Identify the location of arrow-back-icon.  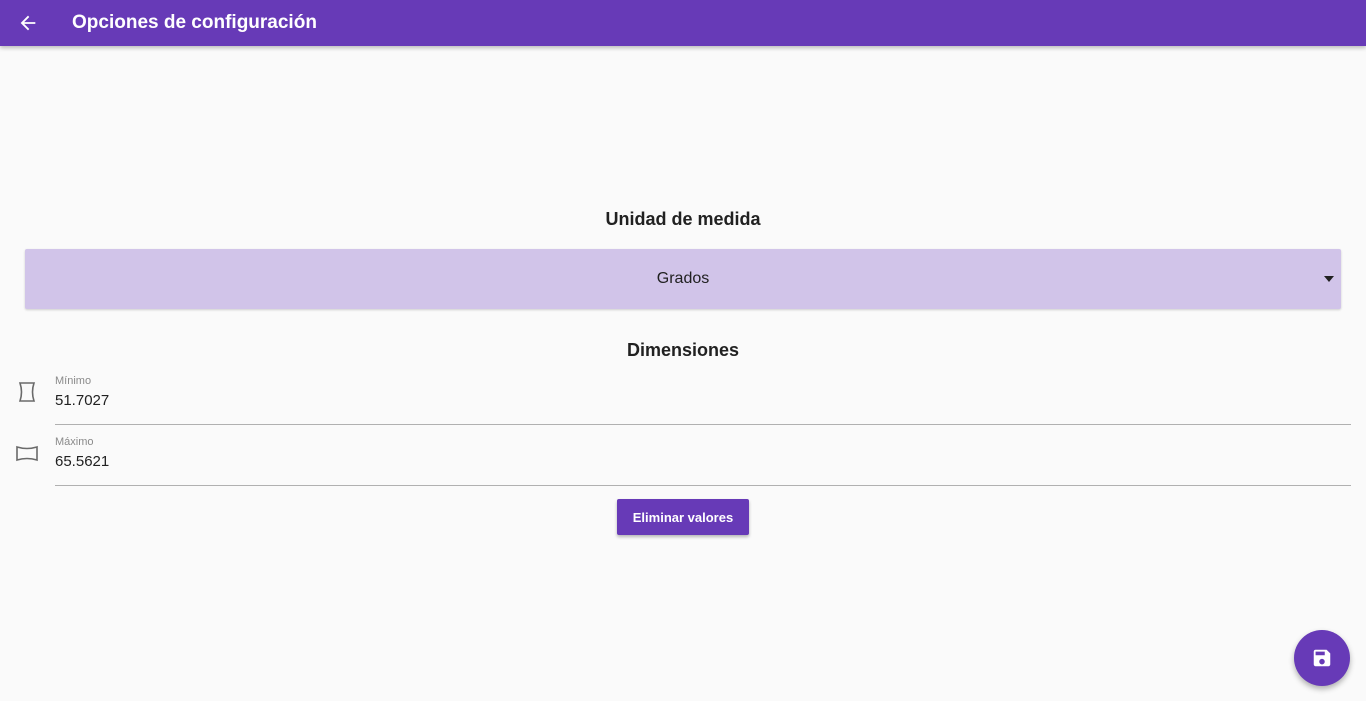
(28, 23).